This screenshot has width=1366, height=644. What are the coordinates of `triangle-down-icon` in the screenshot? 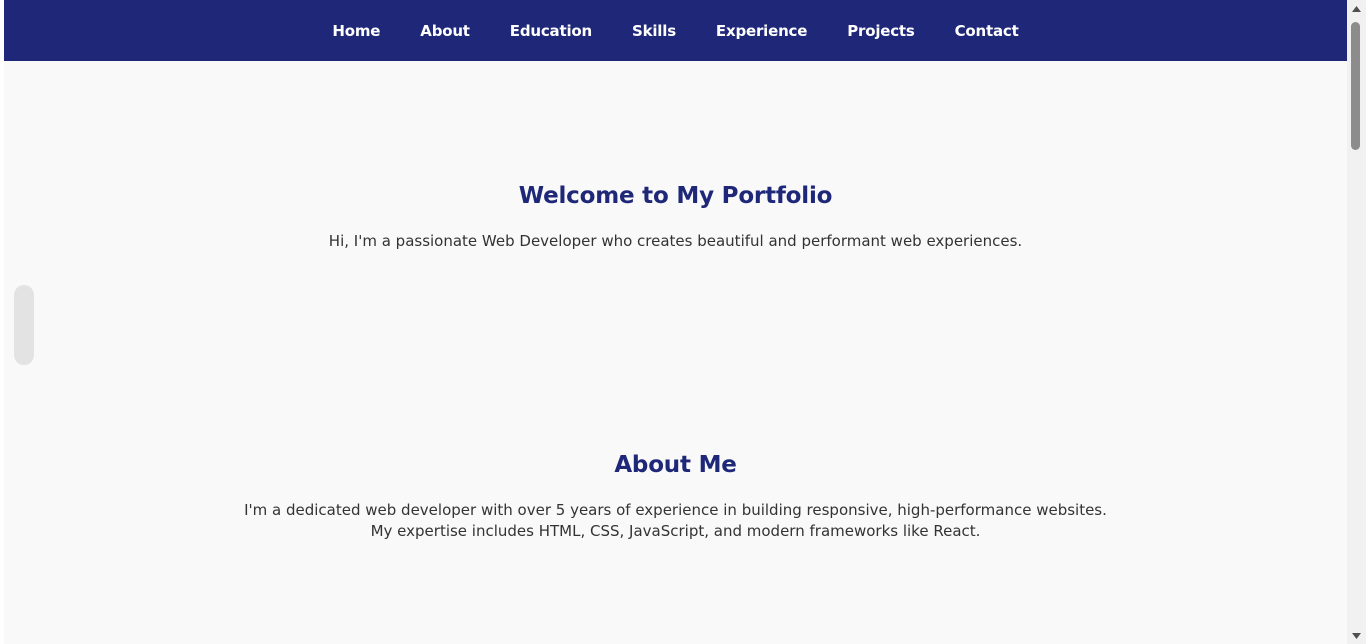 It's located at (1356, 635).